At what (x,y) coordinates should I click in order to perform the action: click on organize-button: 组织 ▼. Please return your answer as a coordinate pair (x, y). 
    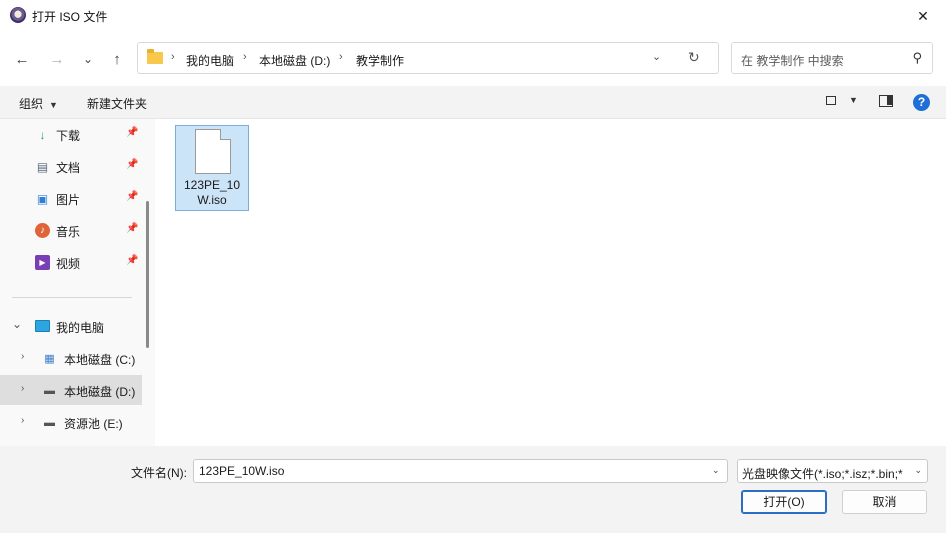
    Looking at the image, I should click on (38, 103).